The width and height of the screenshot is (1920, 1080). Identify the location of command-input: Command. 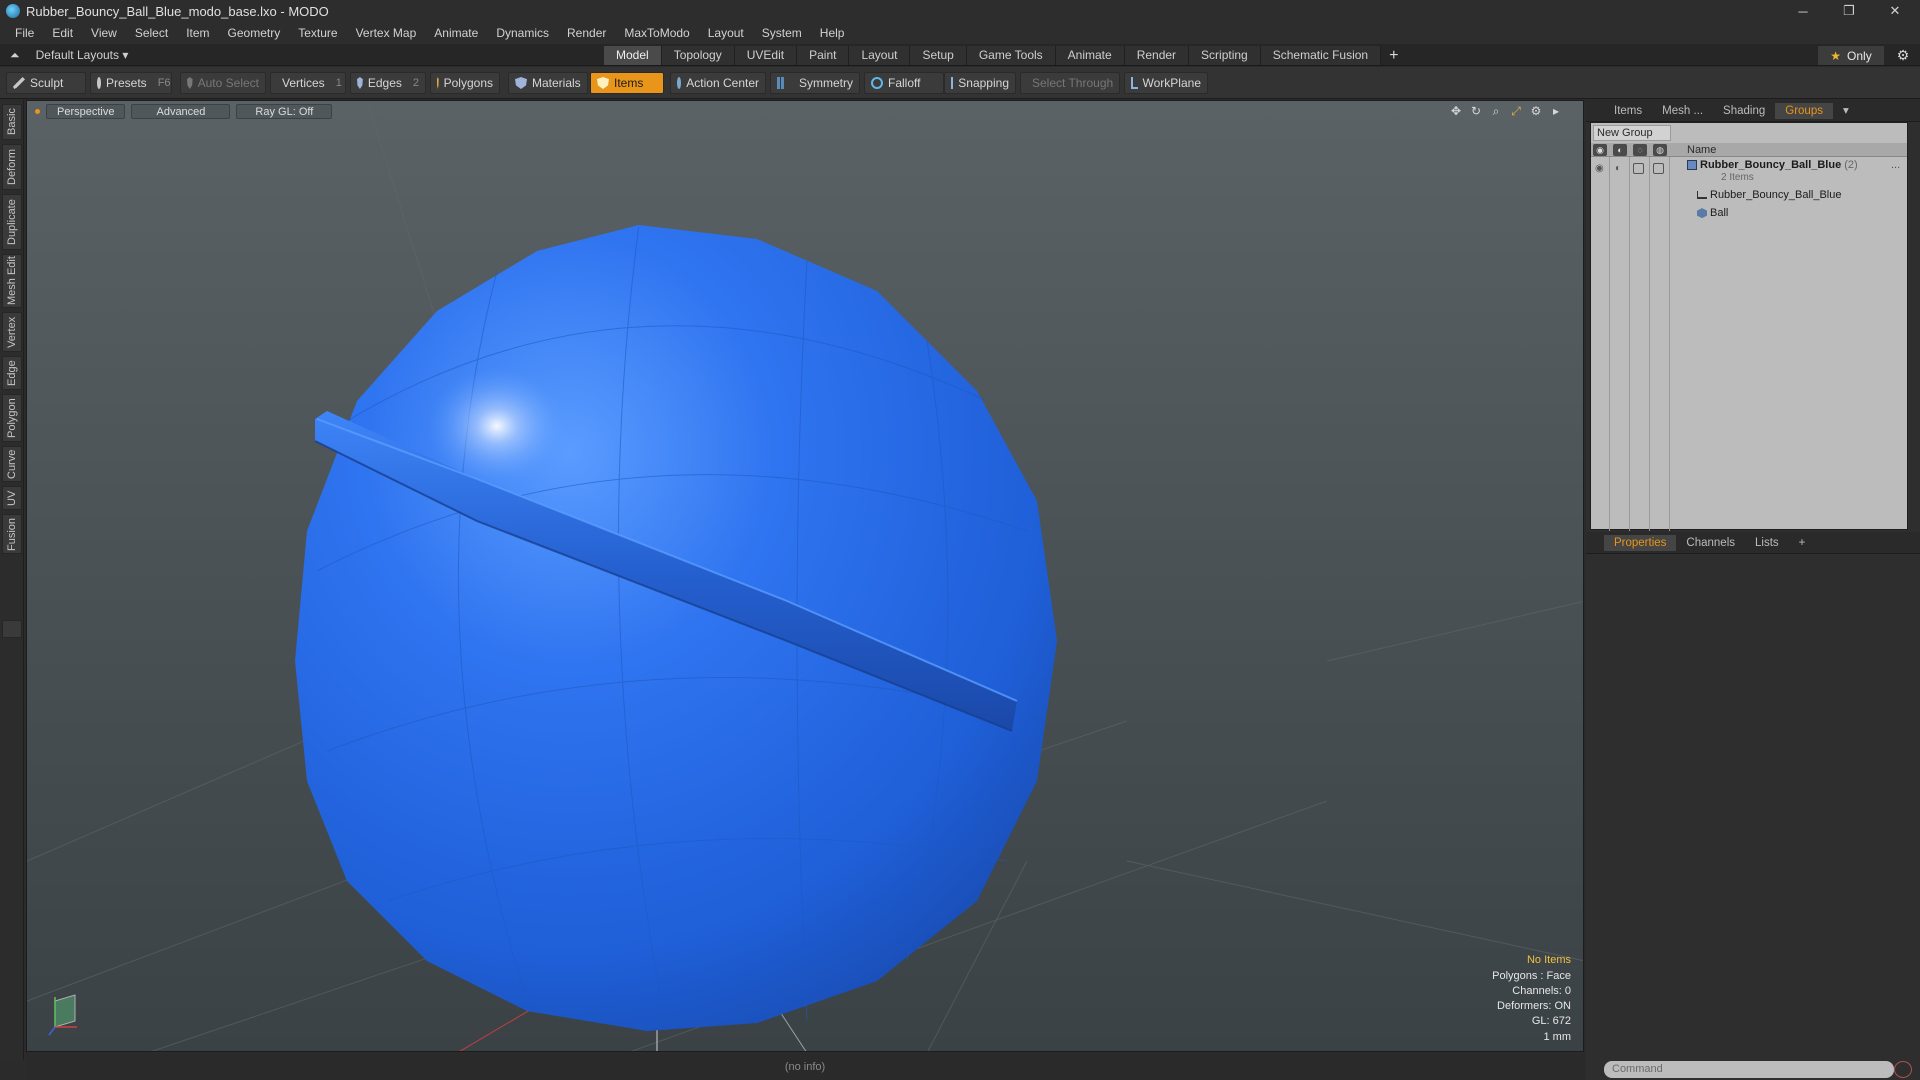
(1749, 1069).